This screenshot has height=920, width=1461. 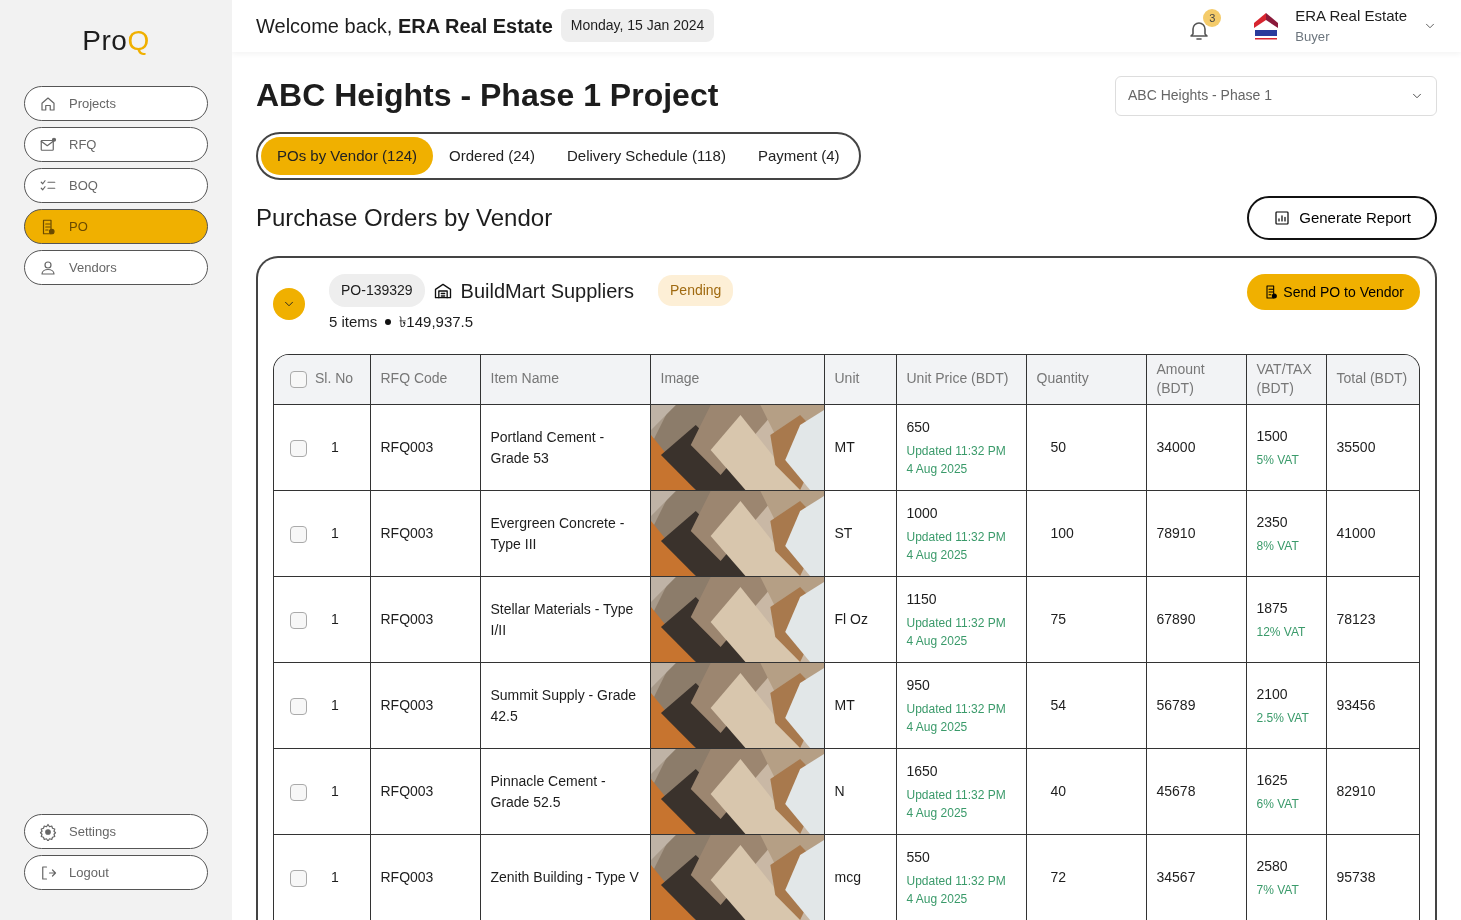 I want to click on vat-rate-text: 12% VAT, so click(x=1281, y=632).